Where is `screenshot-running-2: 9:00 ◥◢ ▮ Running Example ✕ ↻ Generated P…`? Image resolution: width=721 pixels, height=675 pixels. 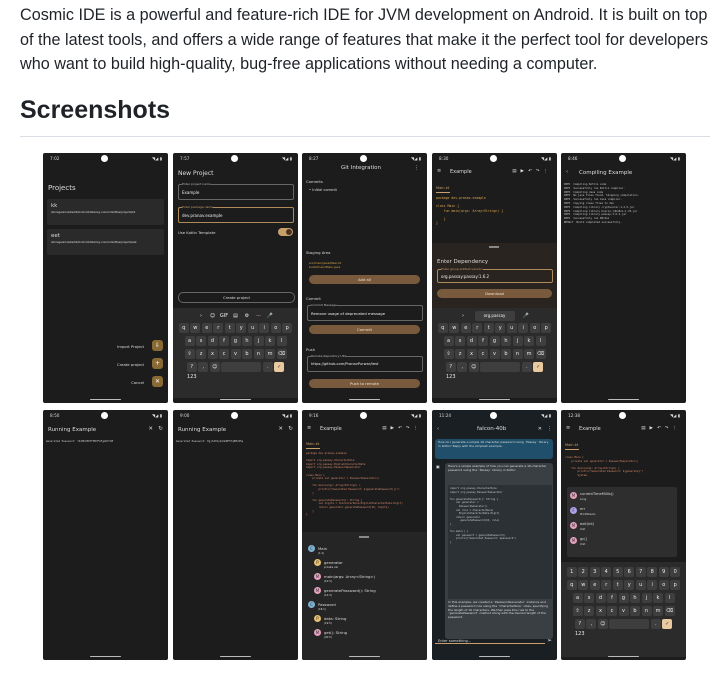 screenshot-running-2: 9:00 ◥◢ ▮ Running Example ✕ ↻ Generated P… is located at coordinates (235, 535).